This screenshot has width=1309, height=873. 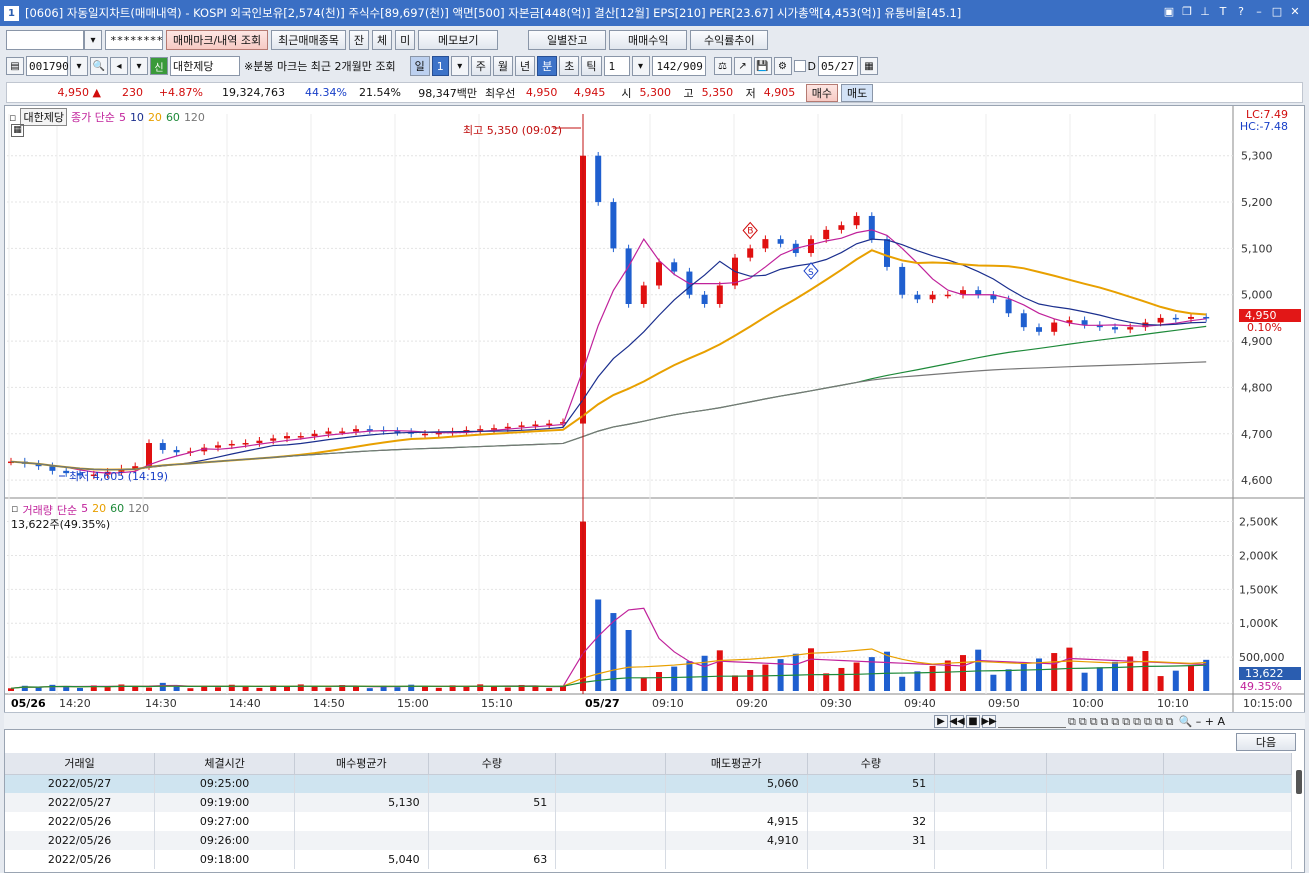 I want to click on calendar-icon: ▦, so click(x=869, y=66).